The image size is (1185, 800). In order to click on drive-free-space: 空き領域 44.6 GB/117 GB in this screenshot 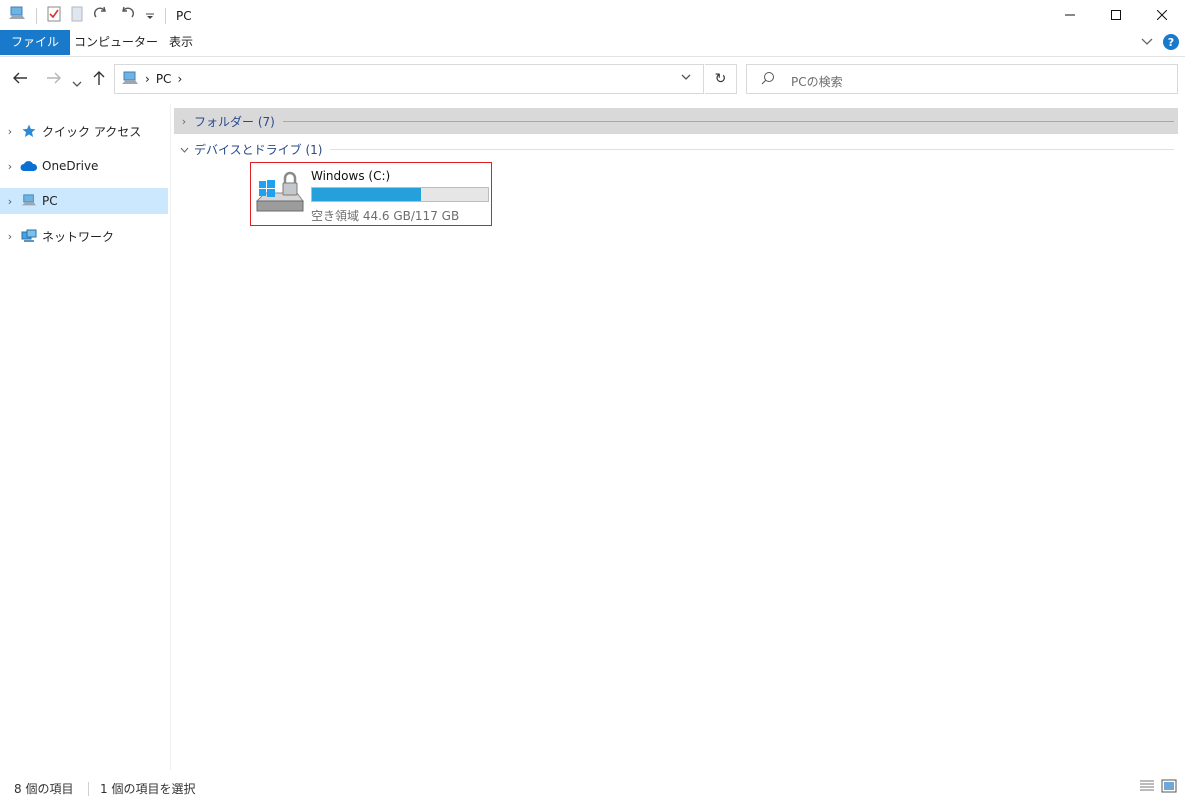, I will do `click(385, 216)`.